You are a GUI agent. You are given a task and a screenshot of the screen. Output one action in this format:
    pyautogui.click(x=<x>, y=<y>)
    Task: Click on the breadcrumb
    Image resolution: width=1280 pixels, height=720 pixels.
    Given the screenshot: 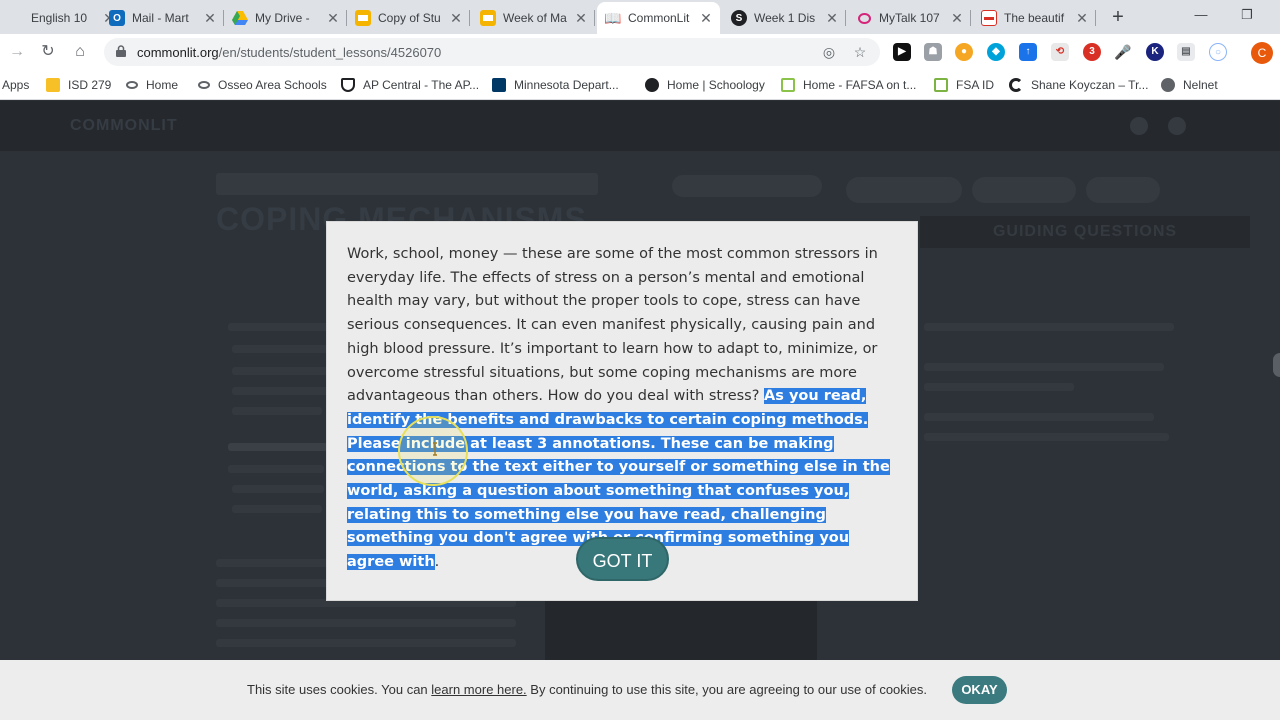 What is the action you would take?
    pyautogui.click(x=407, y=184)
    